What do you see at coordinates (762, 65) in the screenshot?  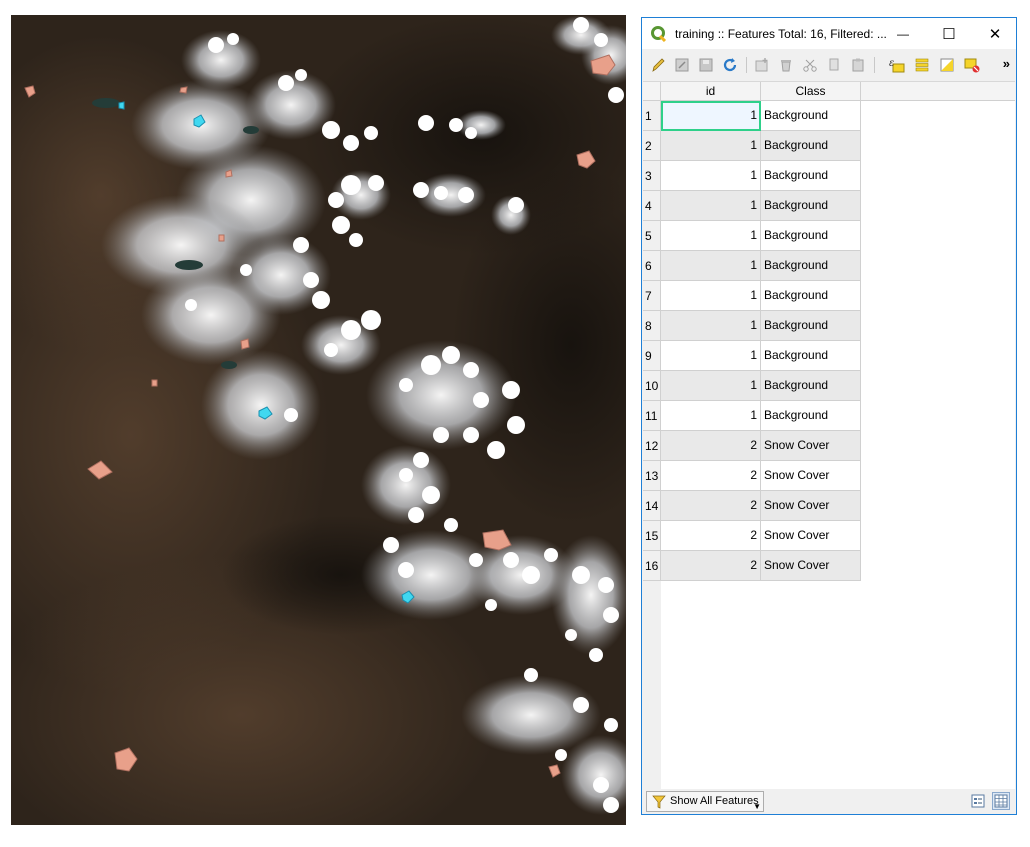 I see `add-feature-icon` at bounding box center [762, 65].